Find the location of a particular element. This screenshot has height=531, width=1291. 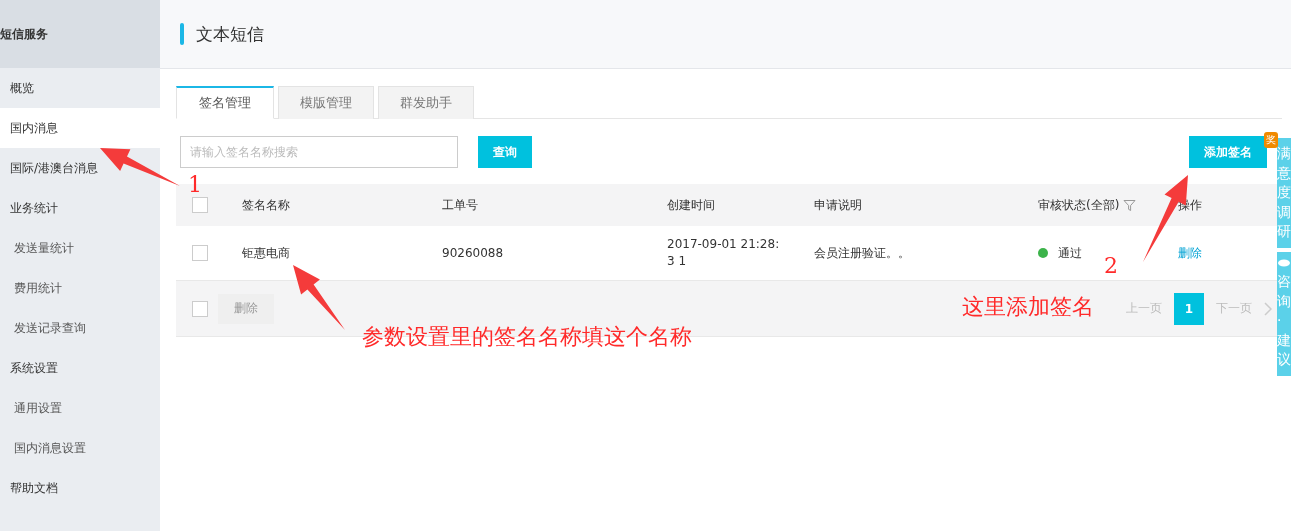

annotation-text: 这里添加签名 is located at coordinates (1028, 307).